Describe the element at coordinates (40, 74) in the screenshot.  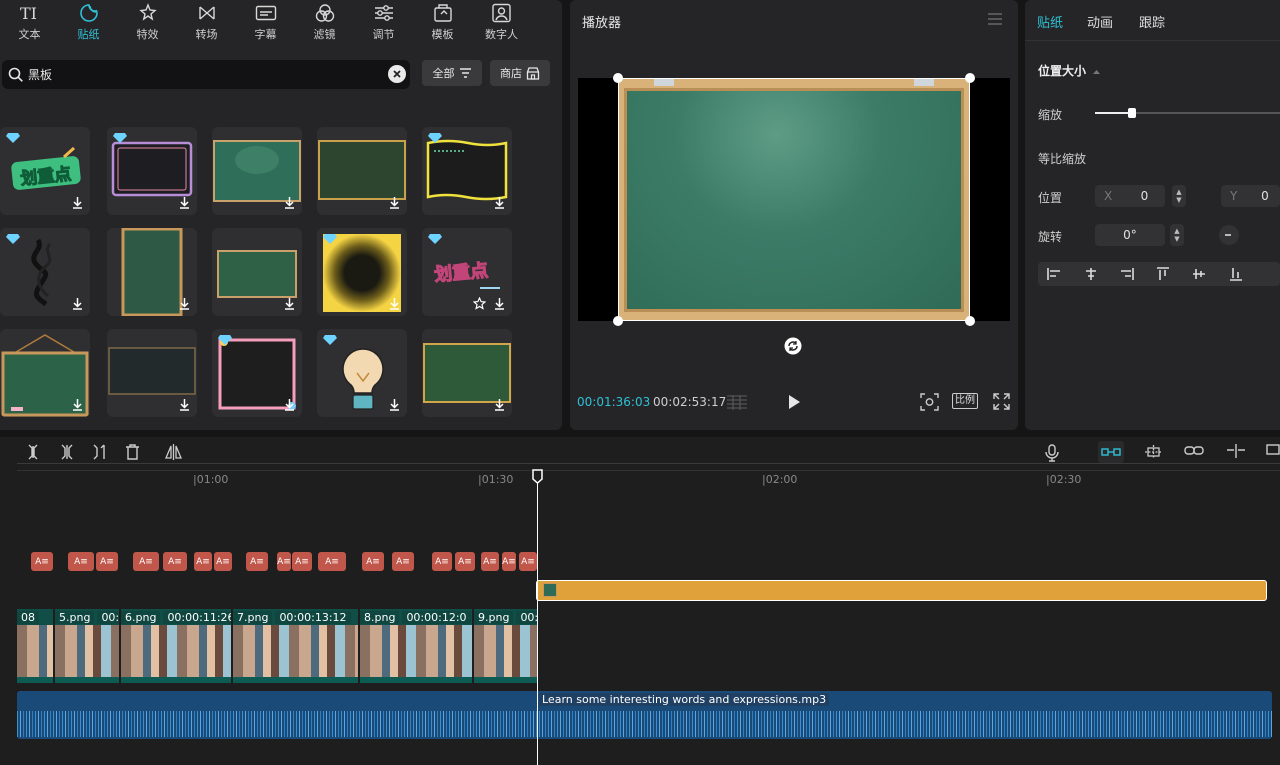
I see `search-input: 黑板` at that location.